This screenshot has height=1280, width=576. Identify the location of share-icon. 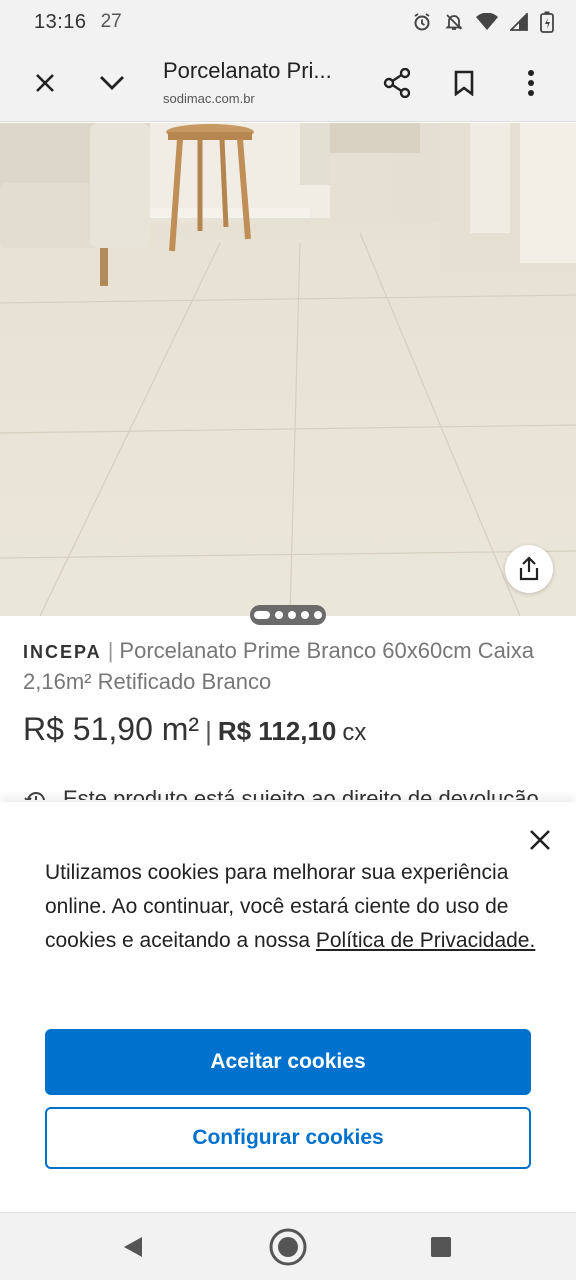
(397, 83).